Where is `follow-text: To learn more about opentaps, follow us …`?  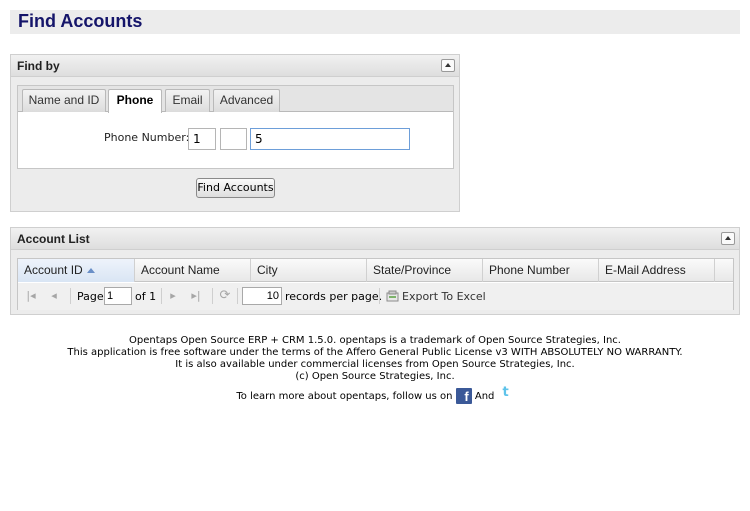
follow-text: To learn more about opentaps, follow us … is located at coordinates (344, 396).